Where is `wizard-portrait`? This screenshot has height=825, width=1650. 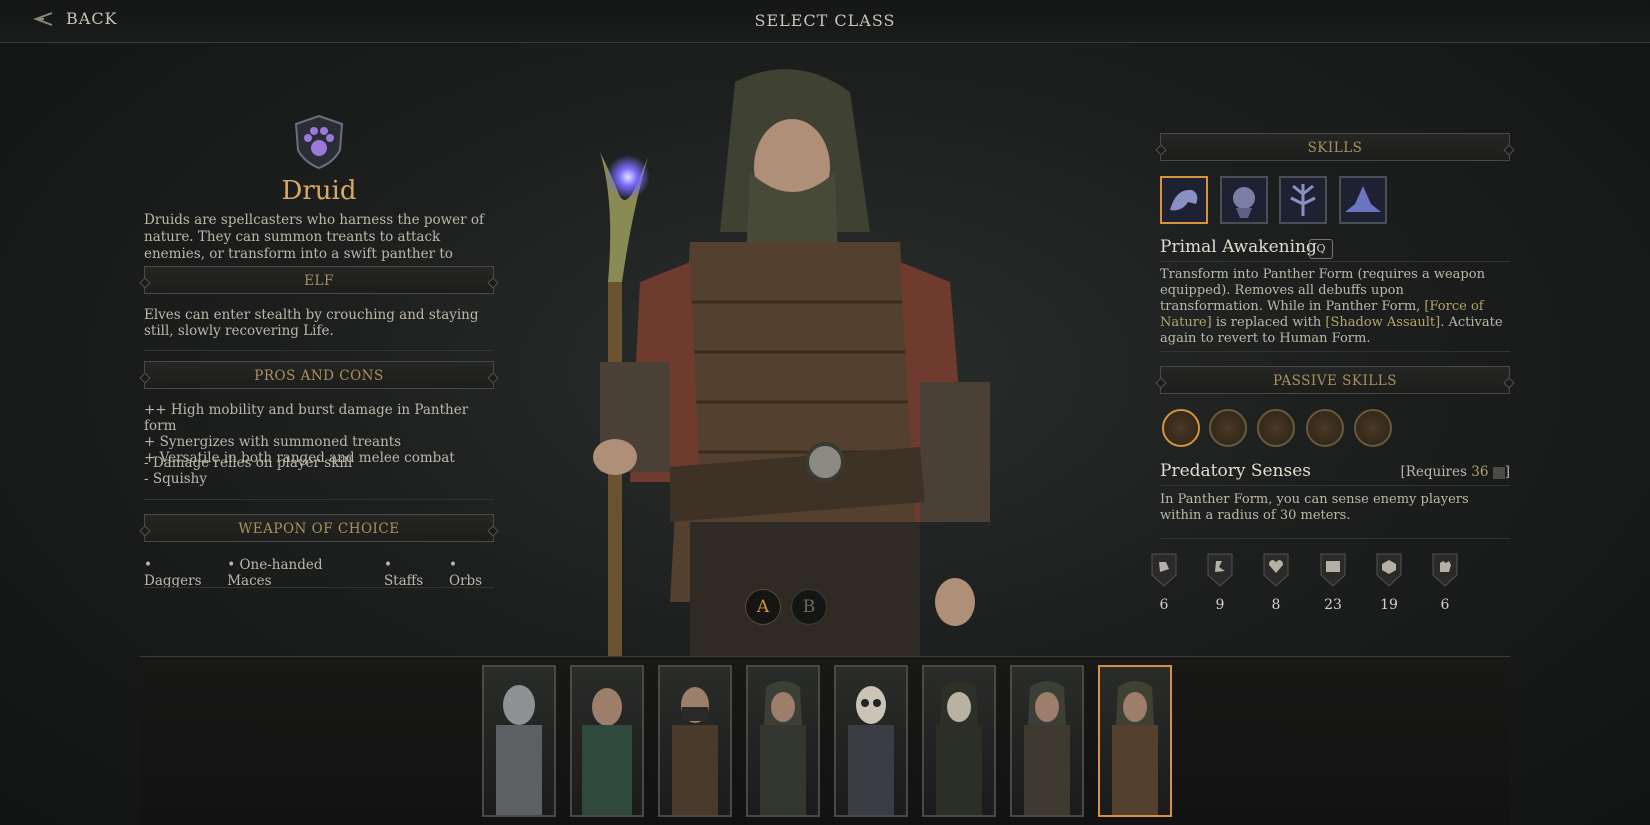
wizard-portrait is located at coordinates (871, 741).